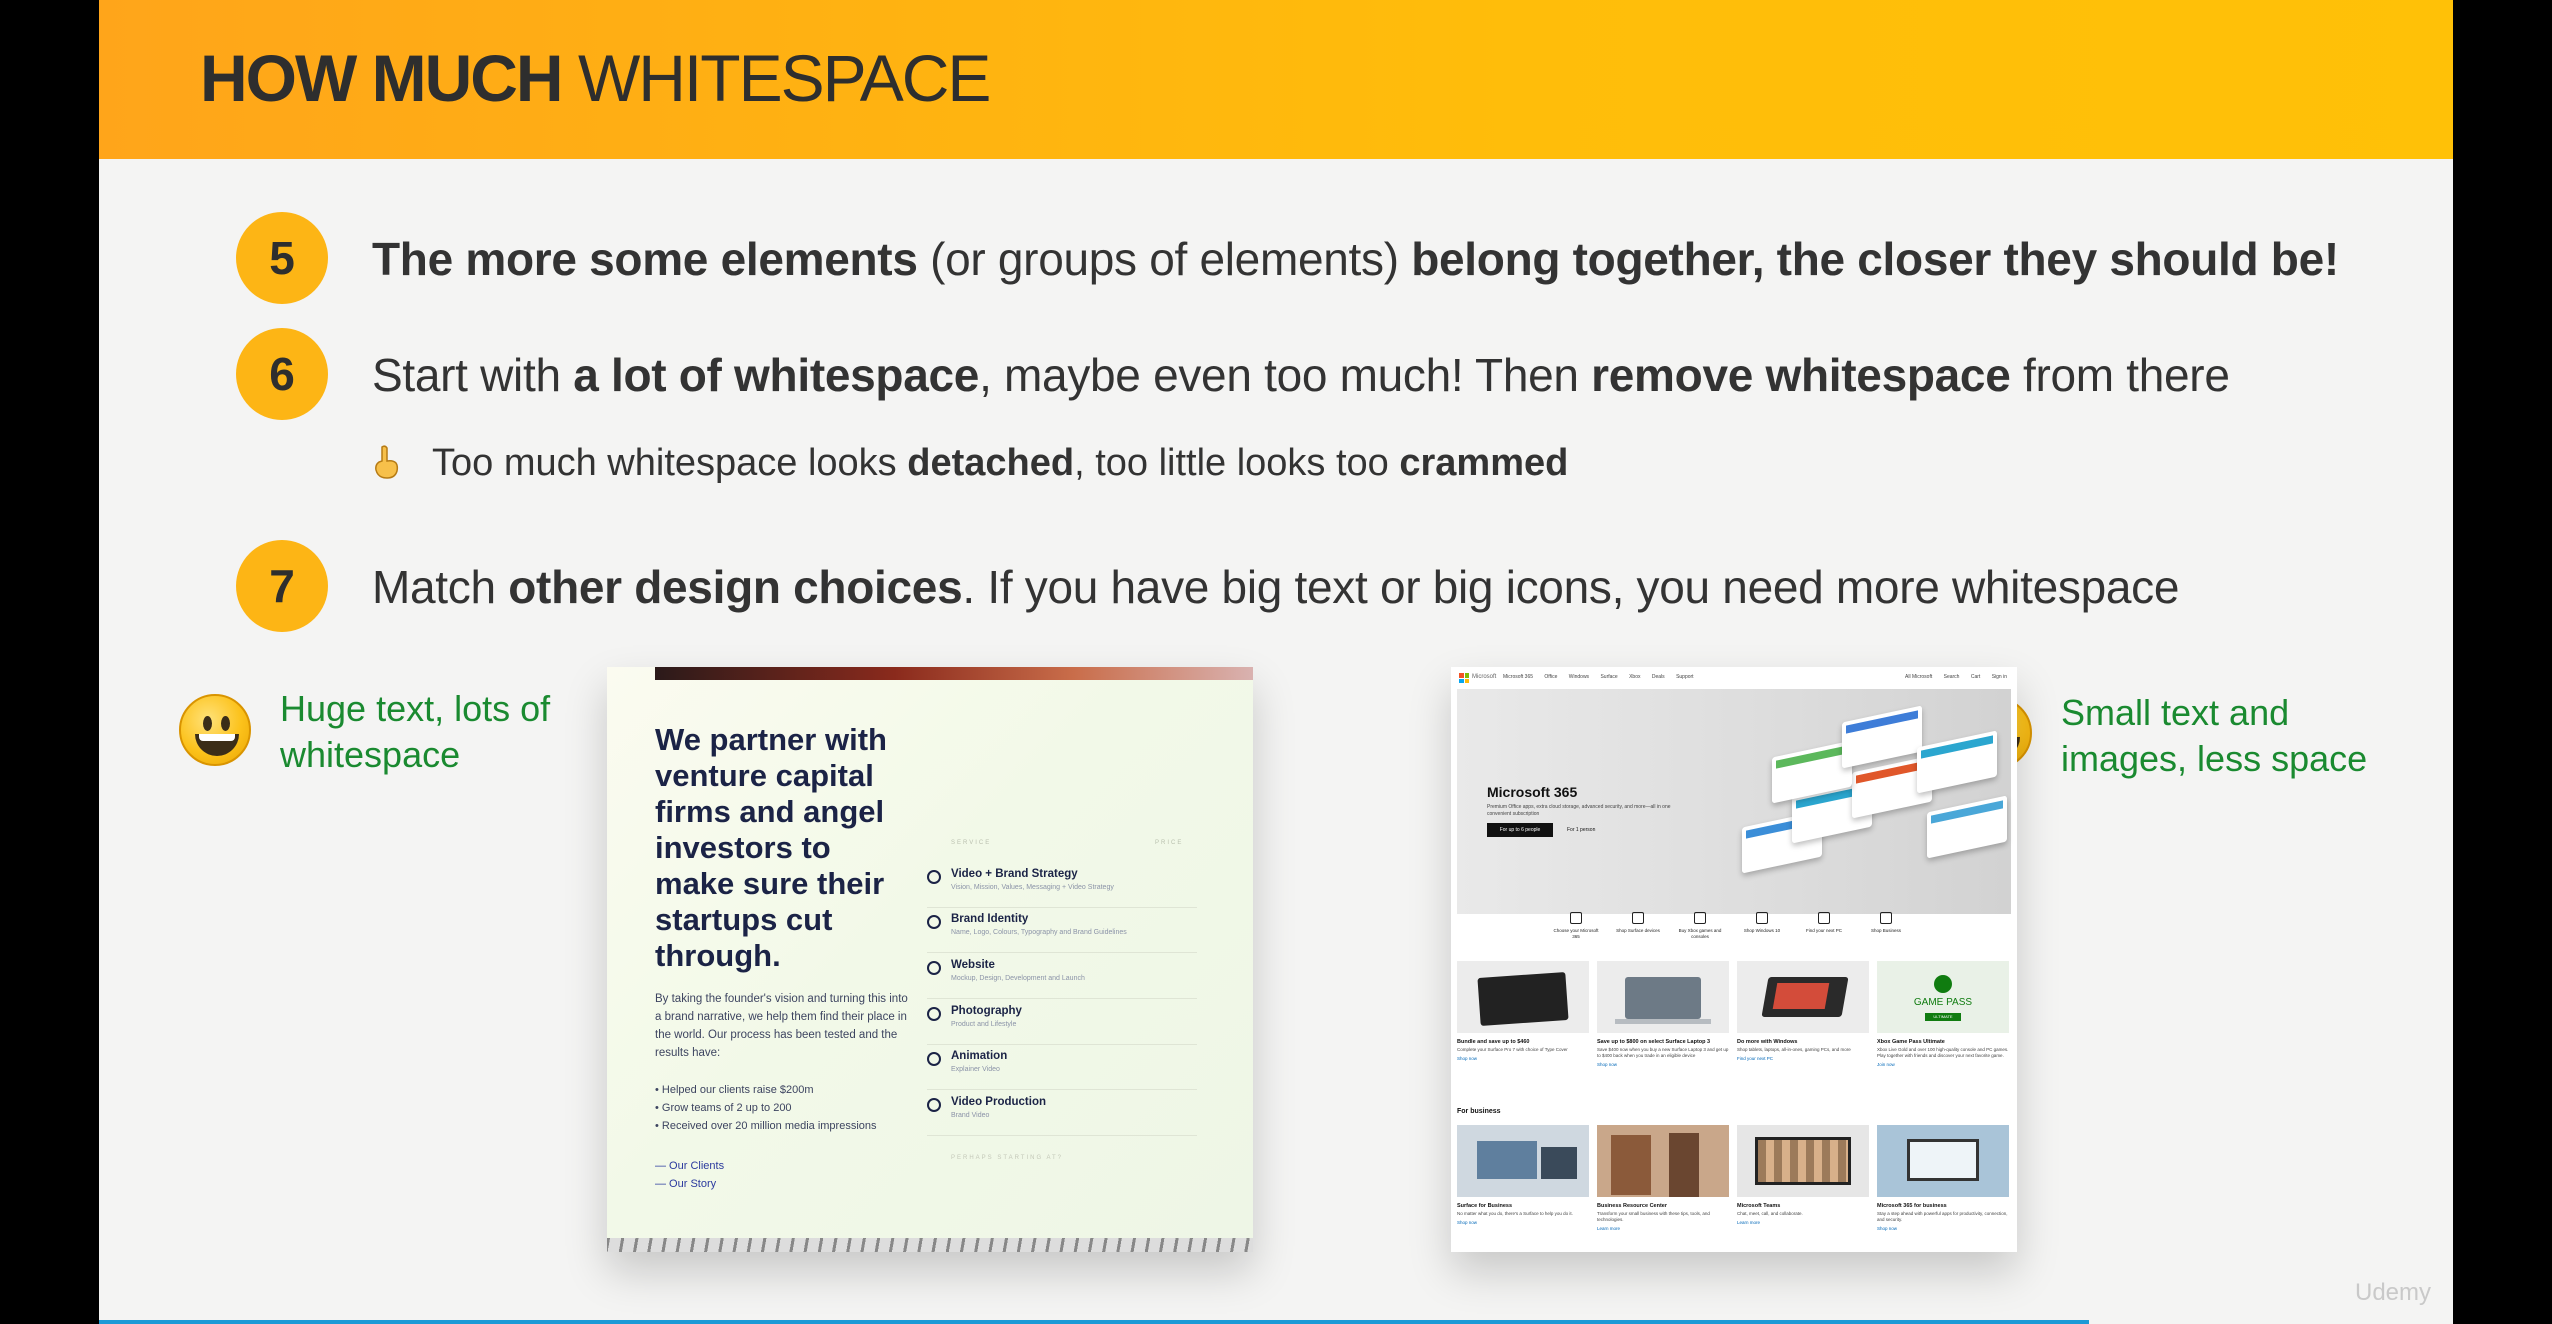 This screenshot has height=1324, width=2552. I want to click on title-bold: HOW MUCH, so click(382, 78).